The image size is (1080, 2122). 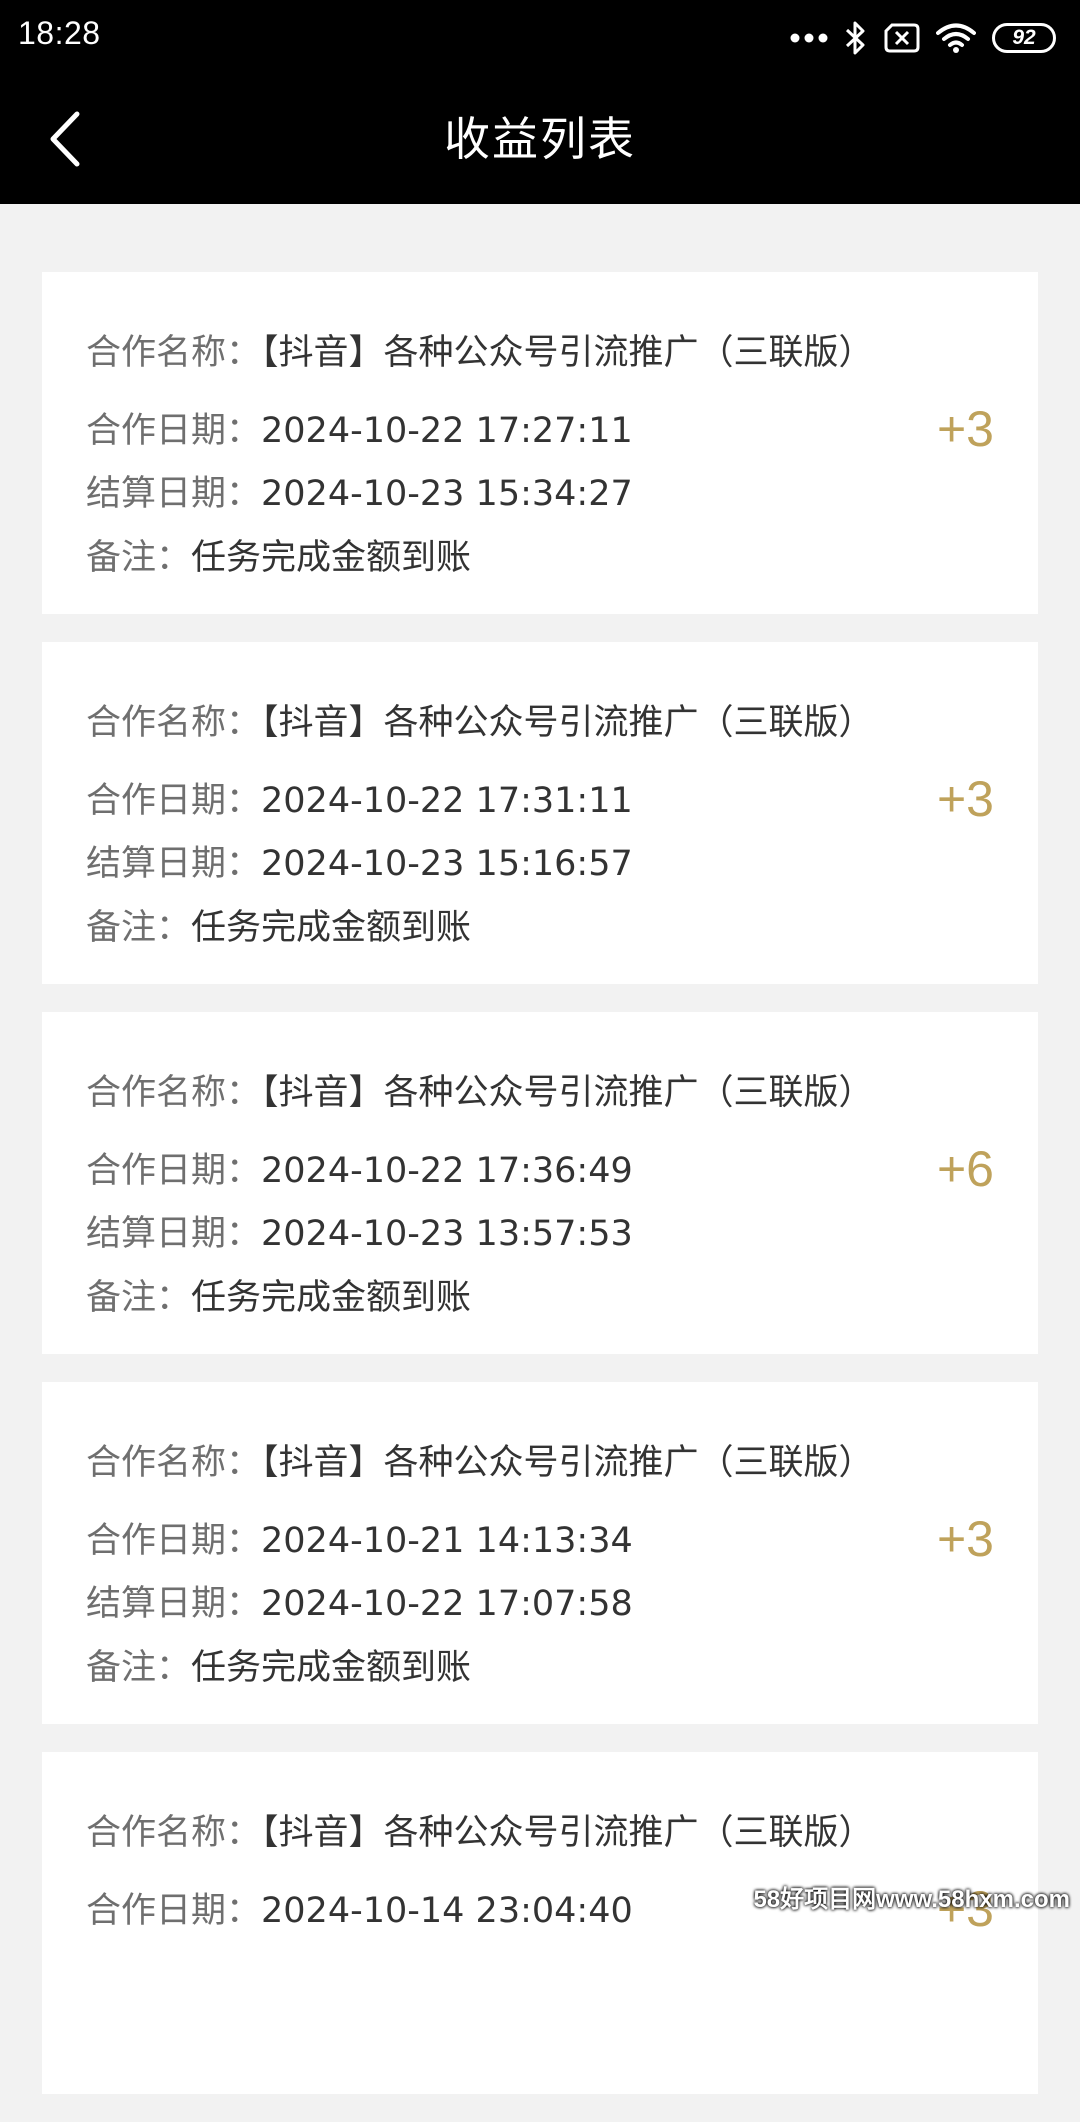 I want to click on wifi-icon, so click(x=956, y=38).